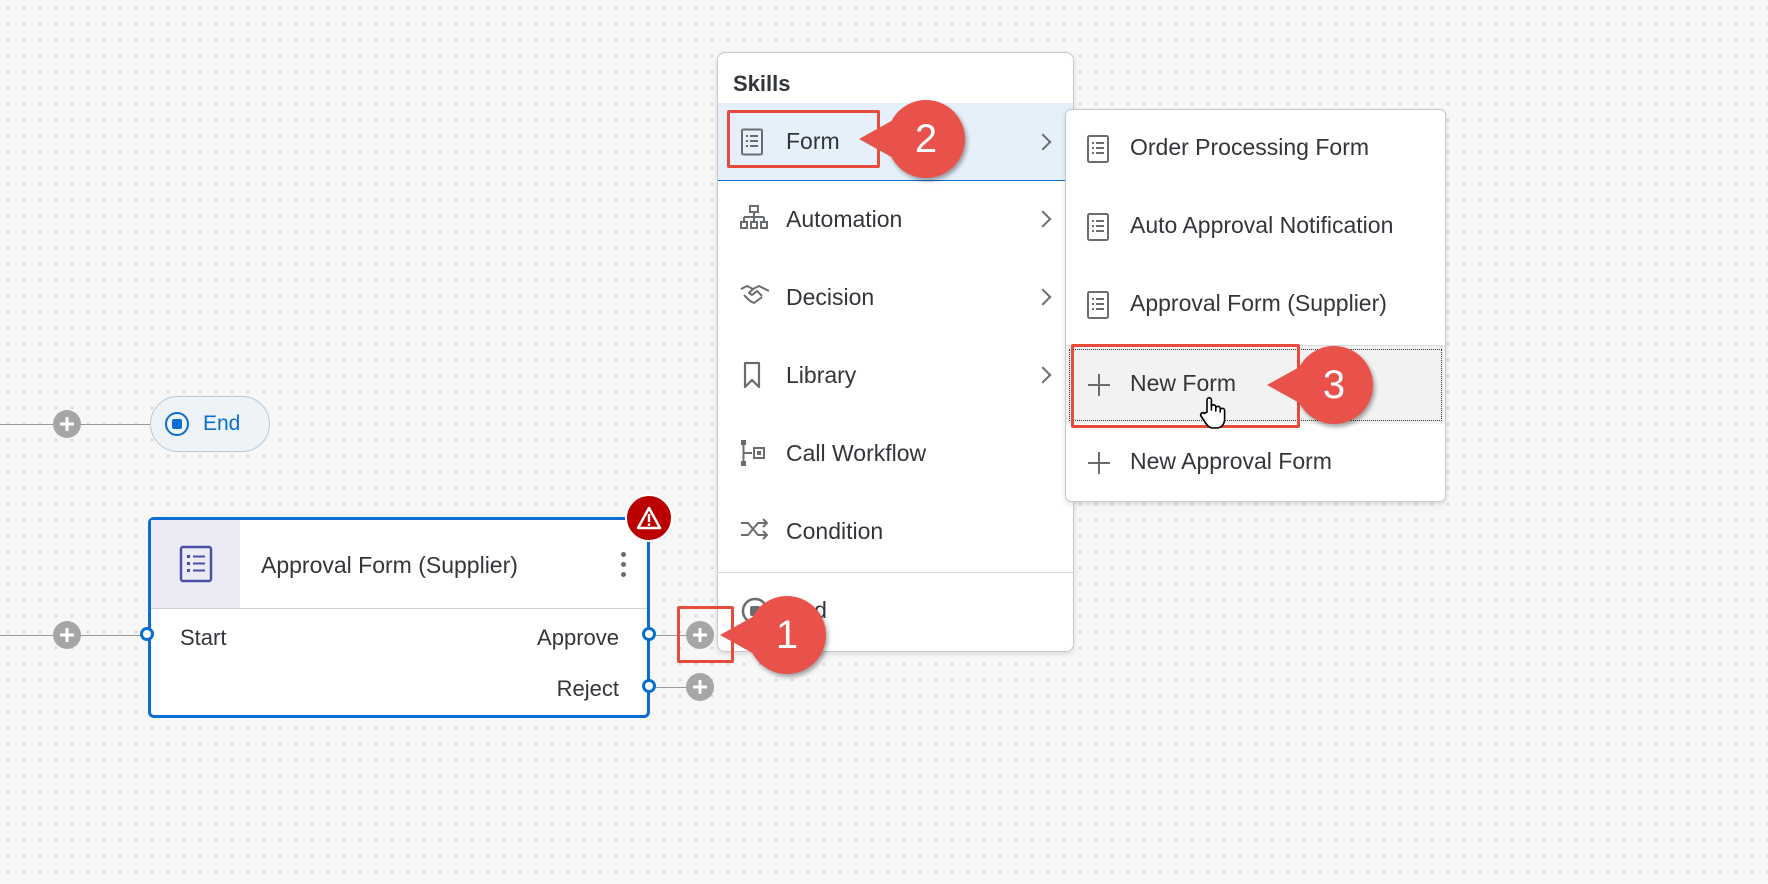 This screenshot has width=1768, height=884. What do you see at coordinates (895, 297) in the screenshot?
I see `menu-item-decision: Decision` at bounding box center [895, 297].